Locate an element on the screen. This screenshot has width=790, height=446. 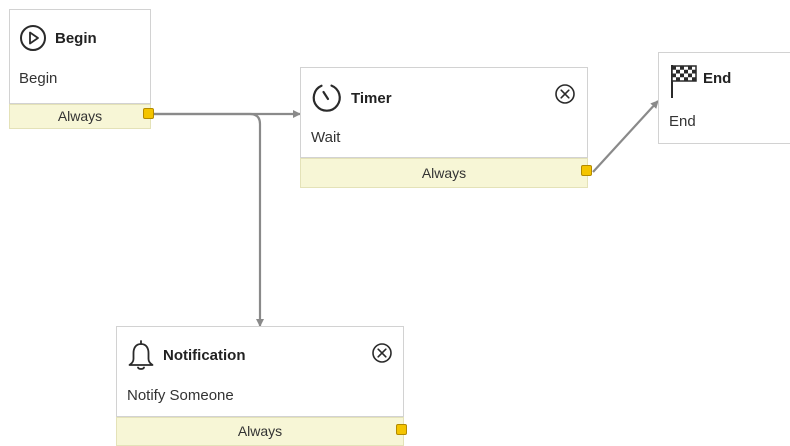
timer-outcome-label: Always is located at coordinates (444, 173).